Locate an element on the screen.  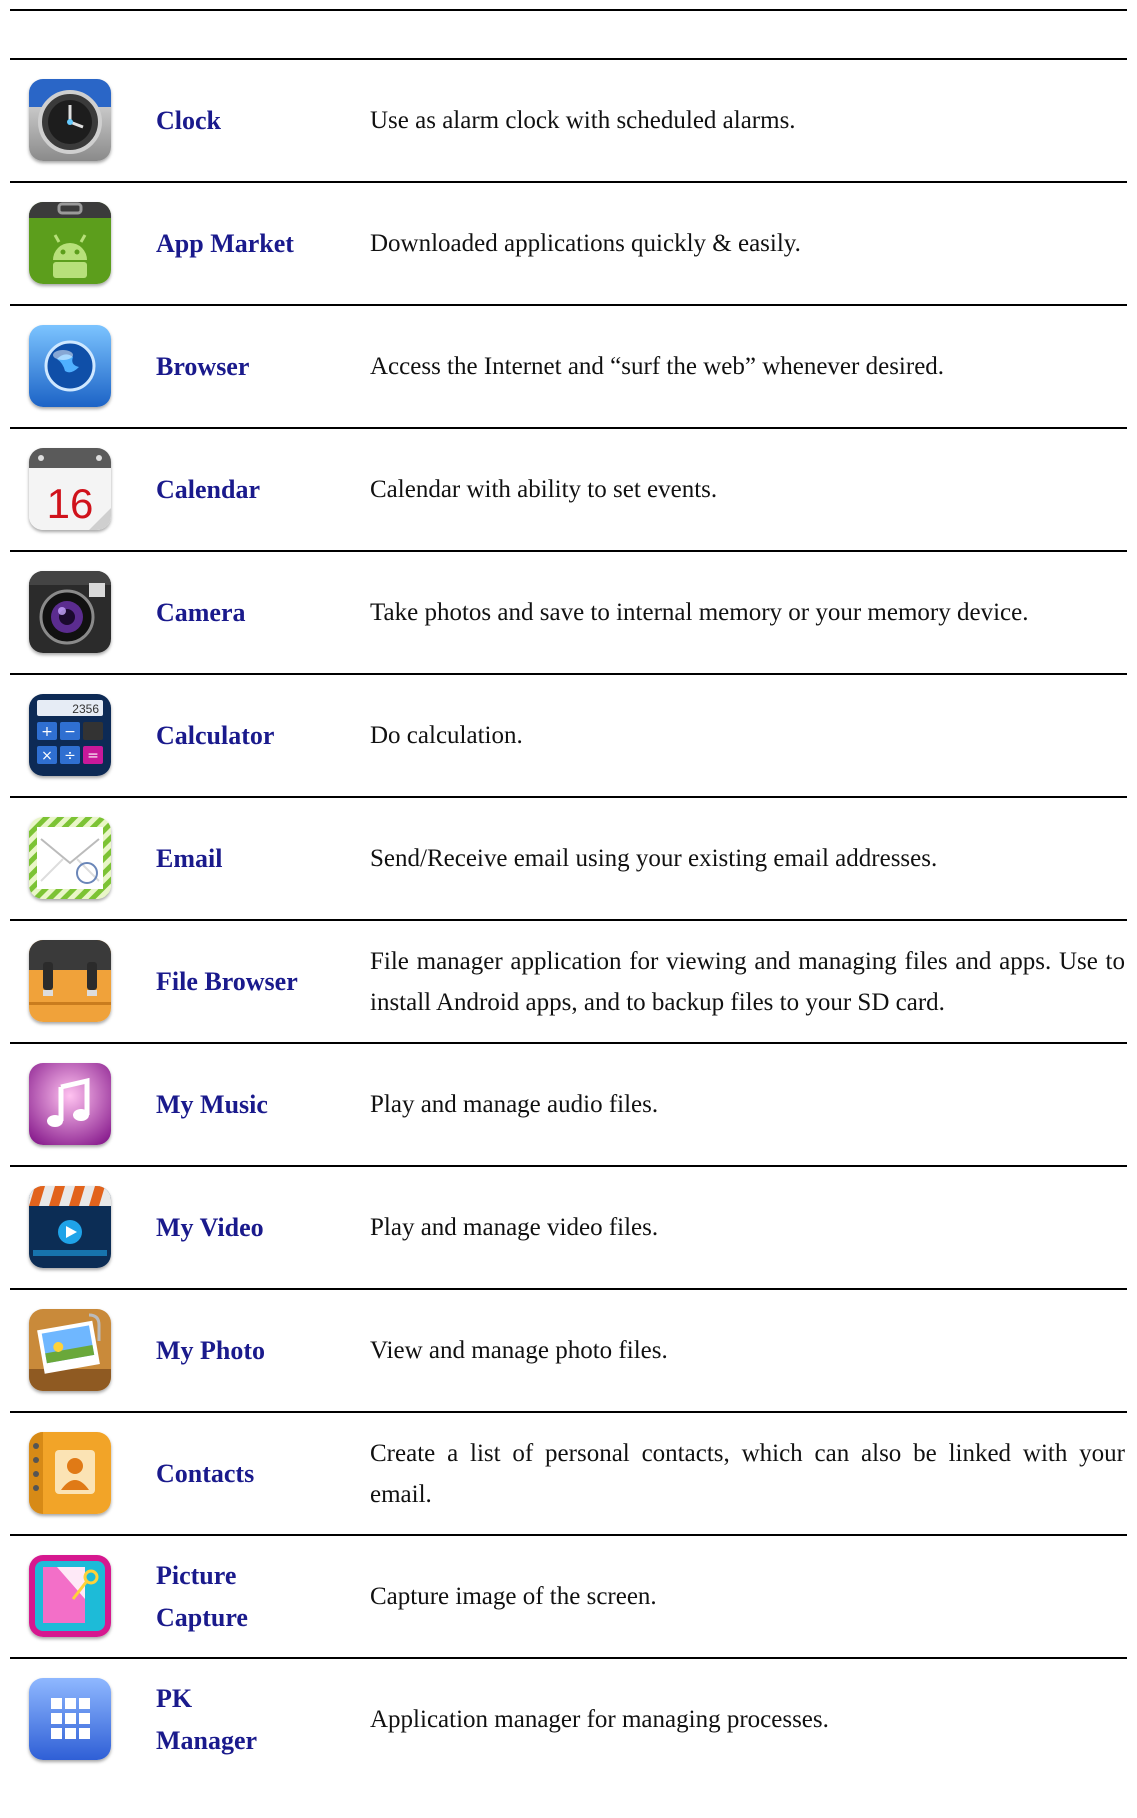
table-row: My Music Play and manage audio files. is located at coordinates (568, 1103).